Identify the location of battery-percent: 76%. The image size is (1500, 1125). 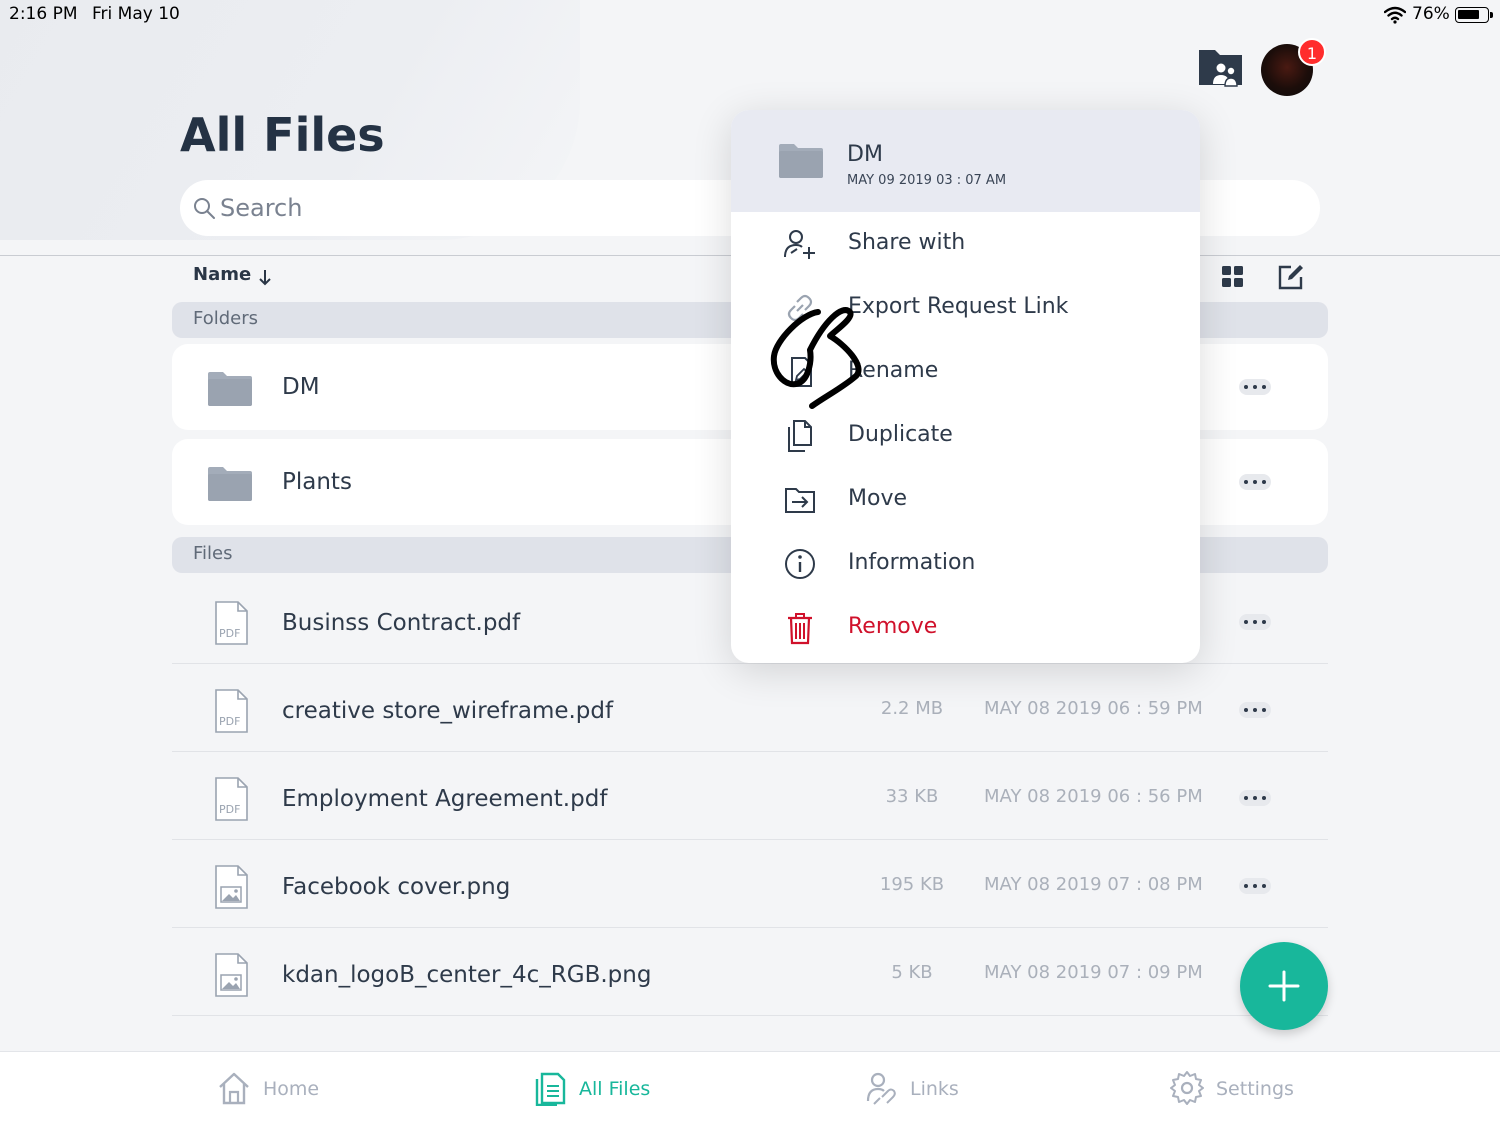
(1431, 14).